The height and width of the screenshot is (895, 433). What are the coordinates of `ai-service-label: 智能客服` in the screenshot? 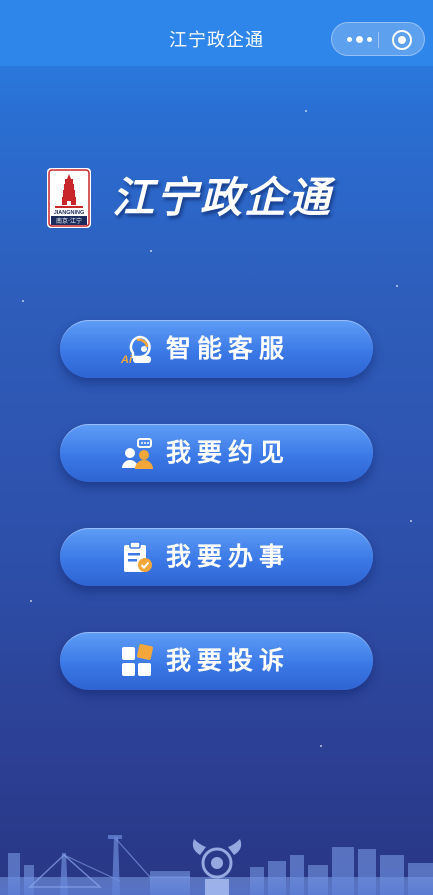 It's located at (228, 348).